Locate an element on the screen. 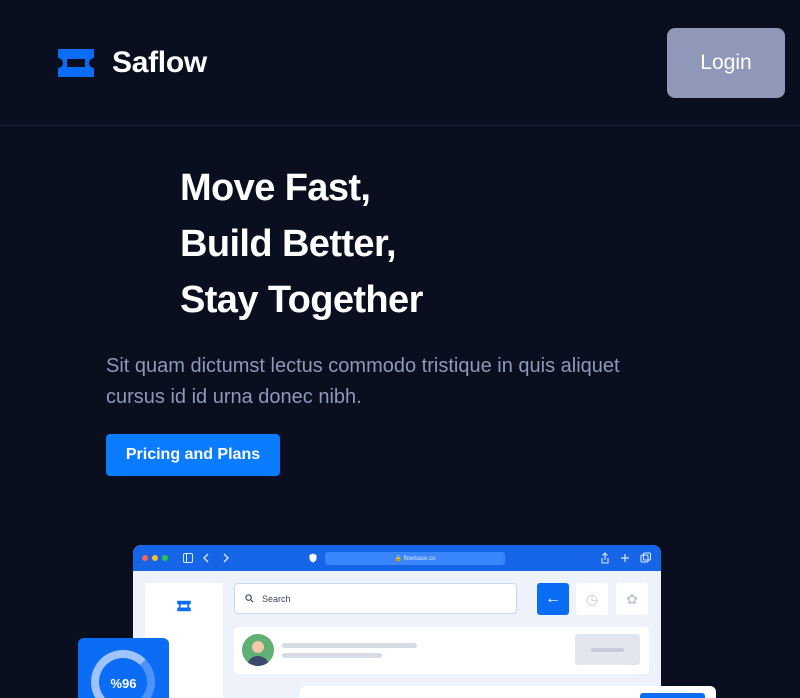  back-button: ← is located at coordinates (553, 599).